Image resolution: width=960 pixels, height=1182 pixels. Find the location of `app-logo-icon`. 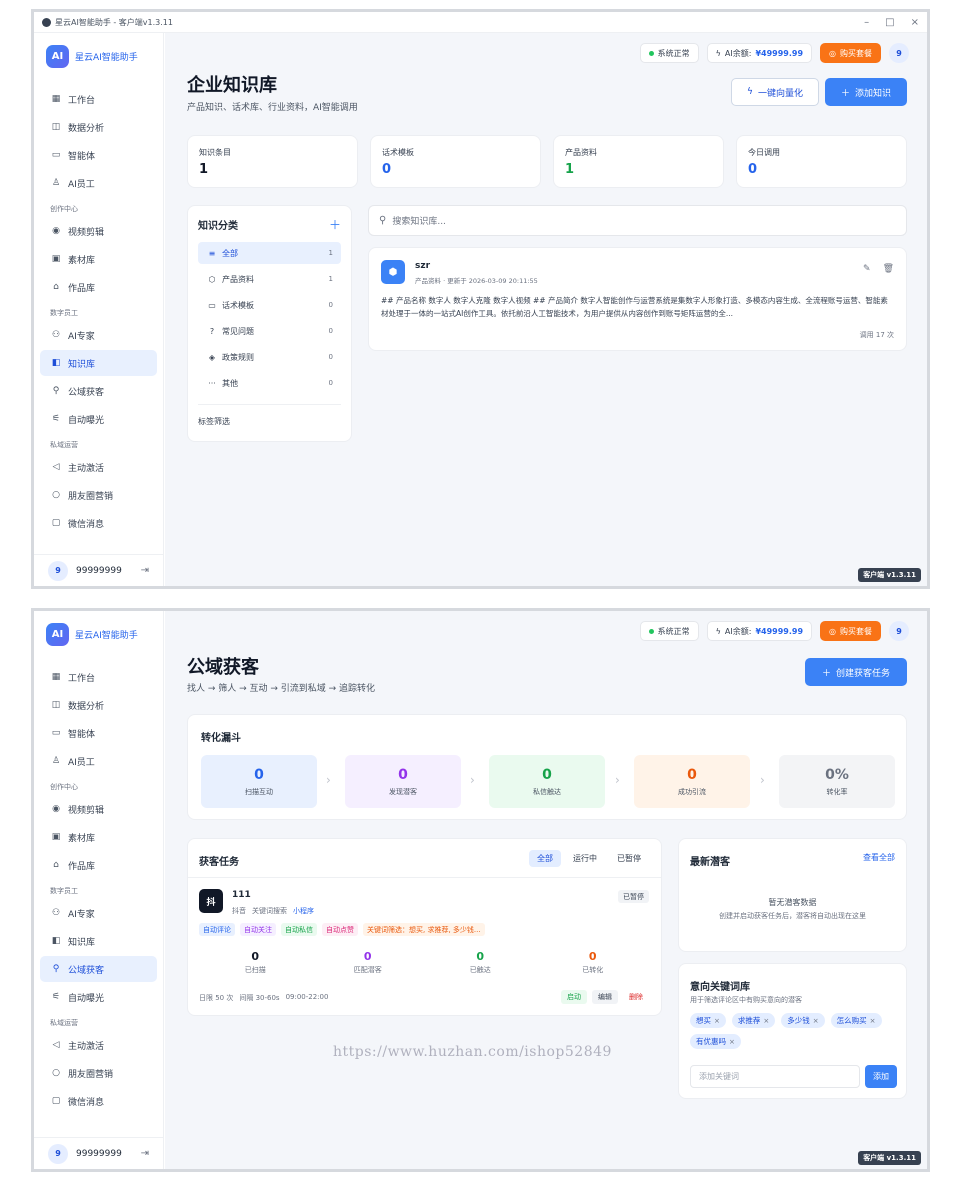

app-logo-icon is located at coordinates (46, 22).